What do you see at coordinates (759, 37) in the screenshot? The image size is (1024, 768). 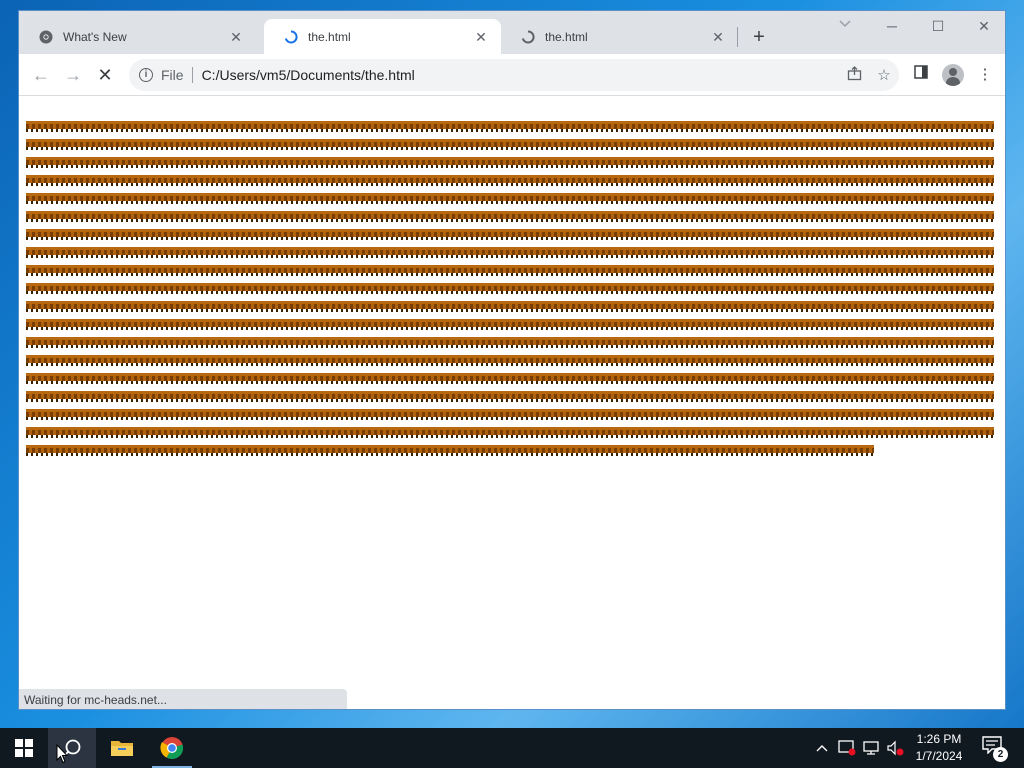 I see `new-tab-button: +` at bounding box center [759, 37].